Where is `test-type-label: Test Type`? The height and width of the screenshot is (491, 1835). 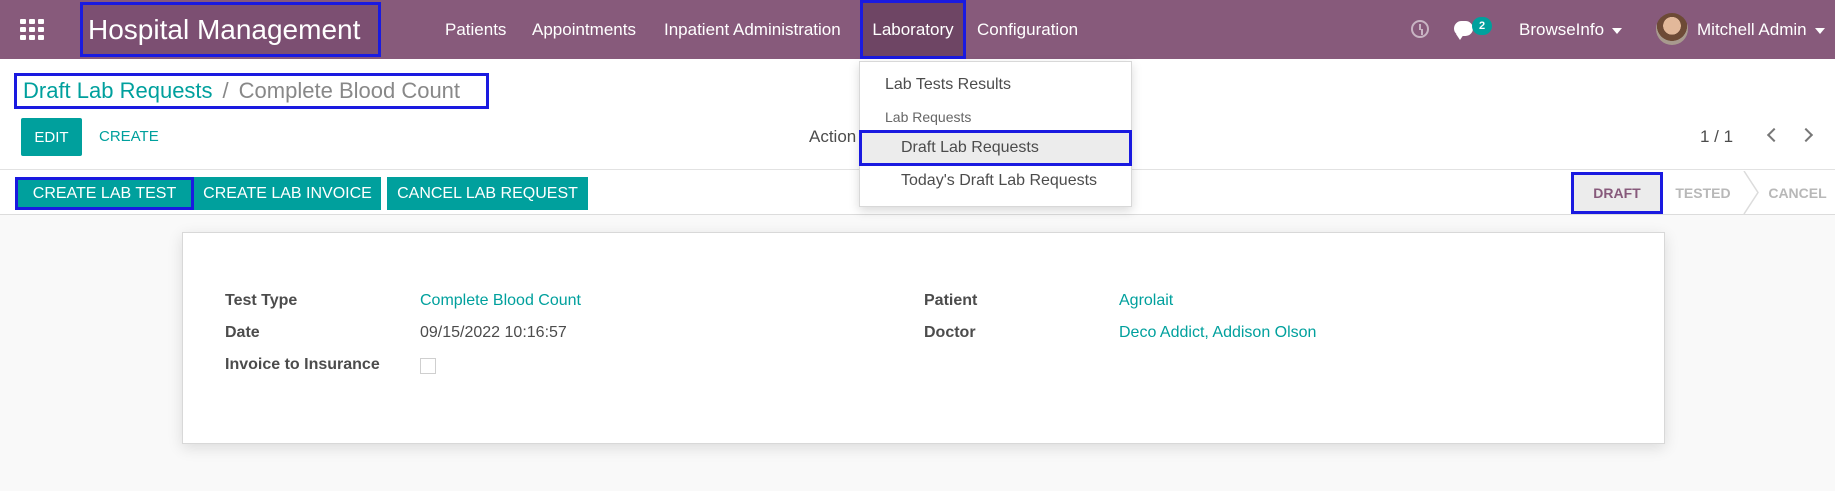
test-type-label: Test Type is located at coordinates (261, 300).